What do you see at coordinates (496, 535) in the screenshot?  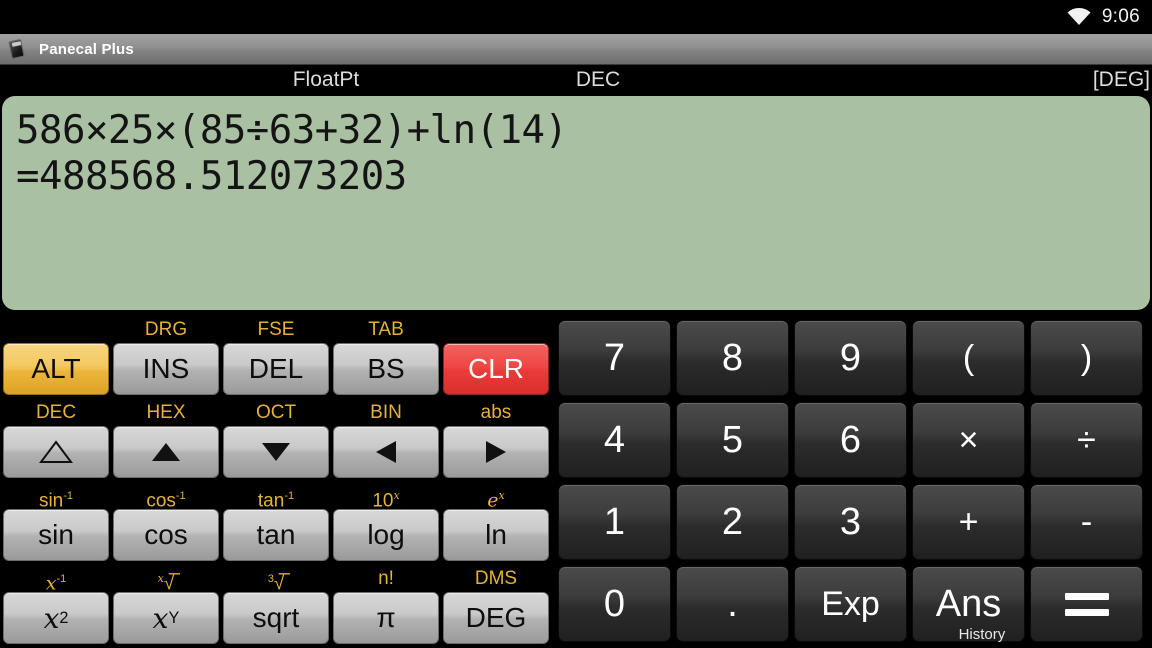 I see `key-ln: ln` at bounding box center [496, 535].